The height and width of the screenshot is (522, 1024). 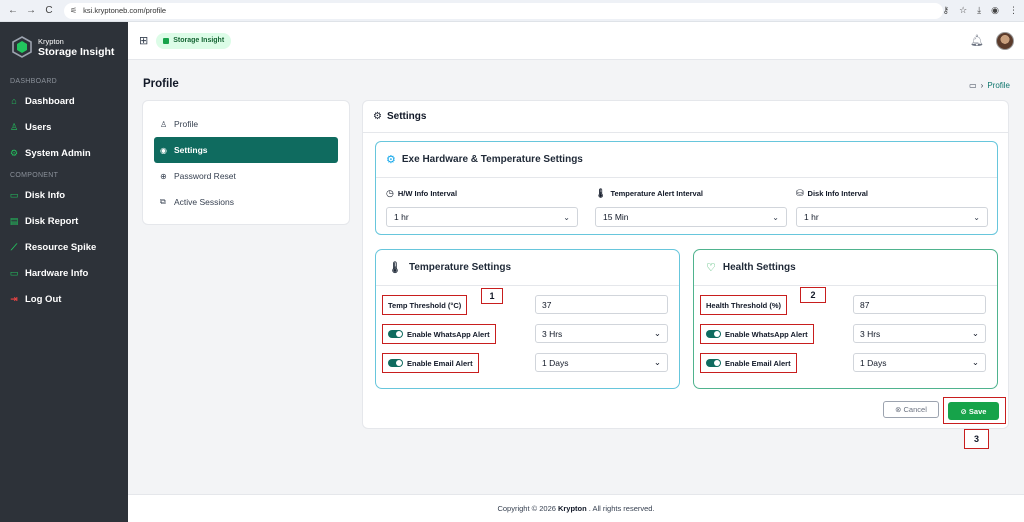 What do you see at coordinates (685, 117) in the screenshot?
I see `settings-header: ⚙ Settings` at bounding box center [685, 117].